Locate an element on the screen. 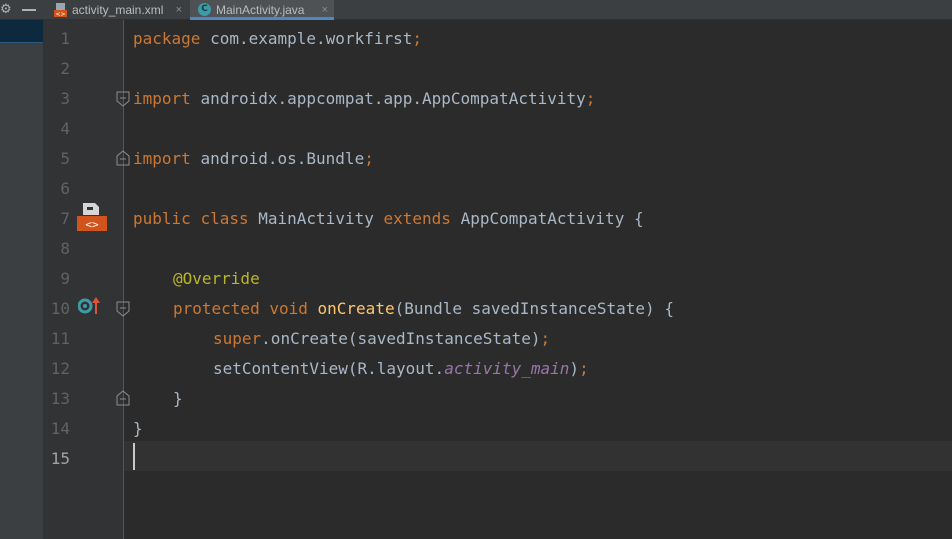 The height and width of the screenshot is (539, 952). line-number-current: 15 is located at coordinates (60, 458).